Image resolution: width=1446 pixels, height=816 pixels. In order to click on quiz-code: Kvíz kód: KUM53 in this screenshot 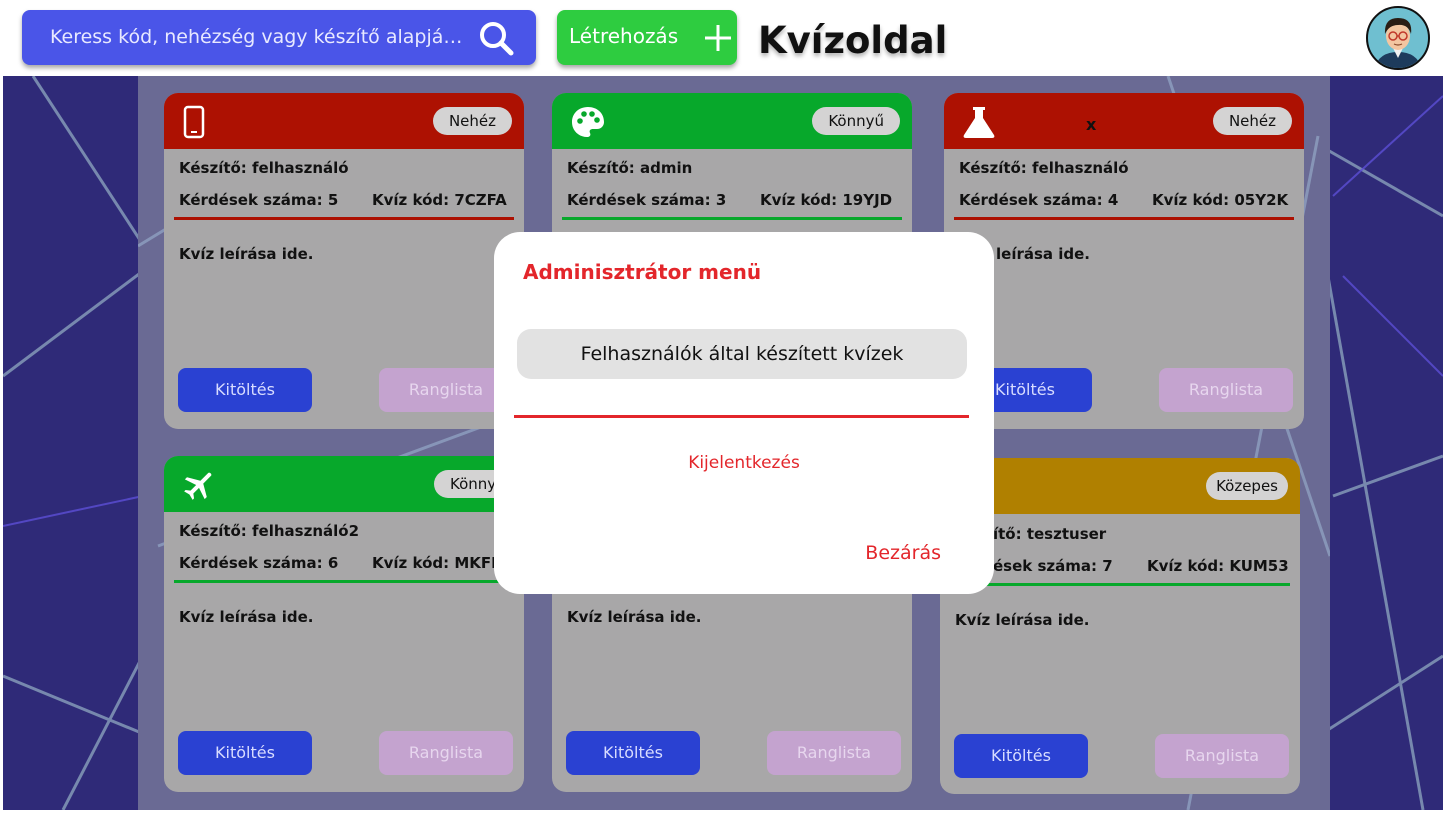, I will do `click(1218, 566)`.